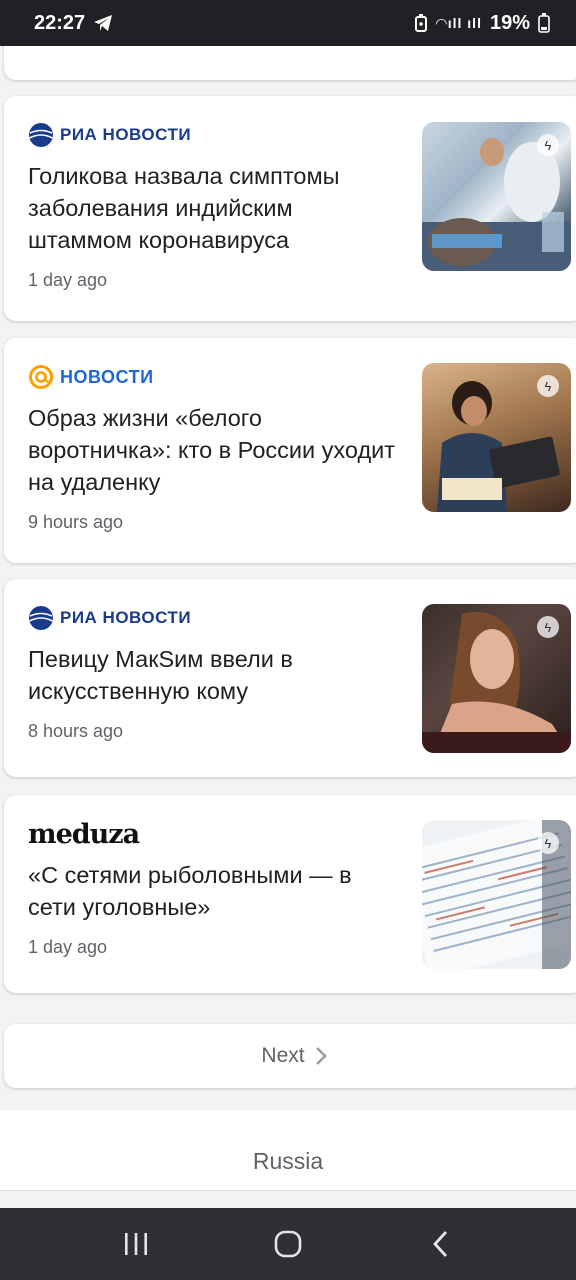  I want to click on source-mail: НОВОСТИ, so click(91, 377).